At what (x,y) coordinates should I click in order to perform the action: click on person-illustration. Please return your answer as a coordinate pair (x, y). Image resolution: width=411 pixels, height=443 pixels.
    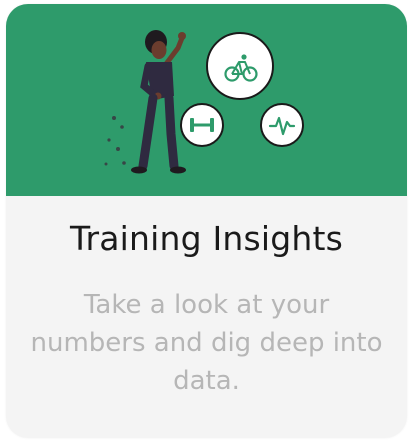
    Looking at the image, I should click on (158, 102).